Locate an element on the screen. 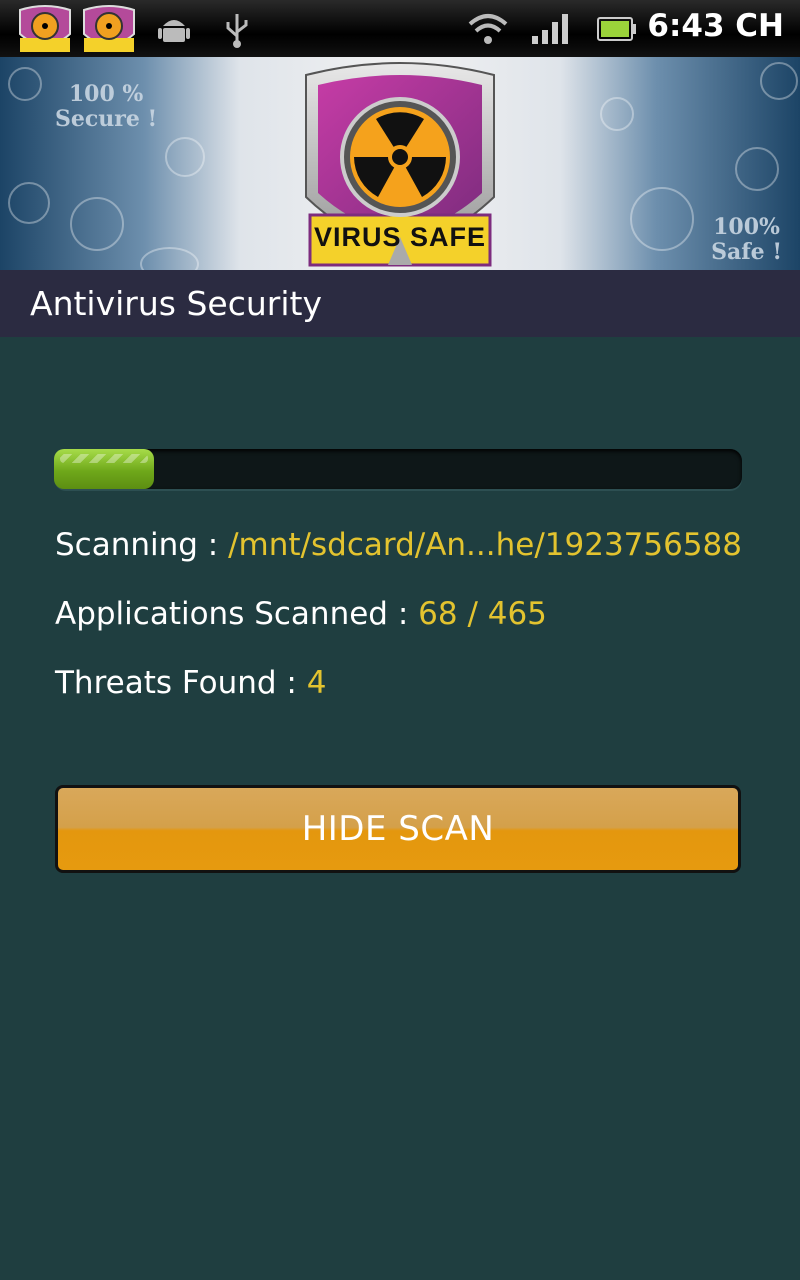 This screenshot has width=800, height=1280. title-bar: Antivirus Security is located at coordinates (400, 303).